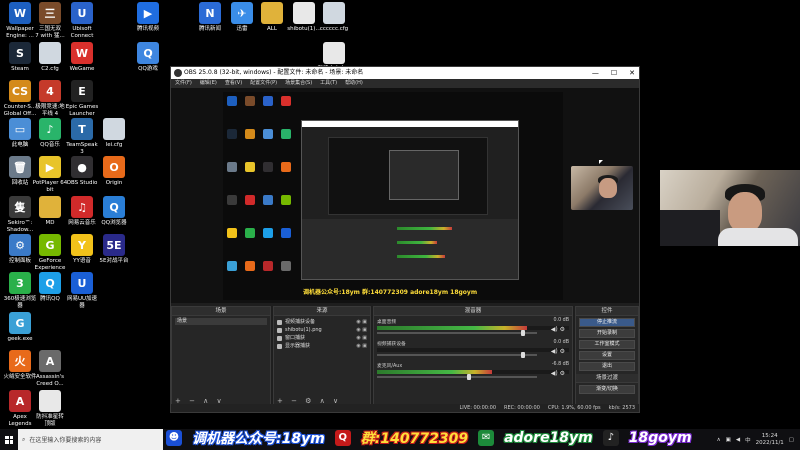  I want to click on live-timer: LIVE: 00:00:00, so click(478, 408).